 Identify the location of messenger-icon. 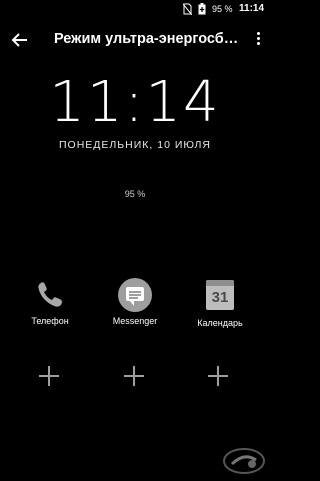
(135, 295).